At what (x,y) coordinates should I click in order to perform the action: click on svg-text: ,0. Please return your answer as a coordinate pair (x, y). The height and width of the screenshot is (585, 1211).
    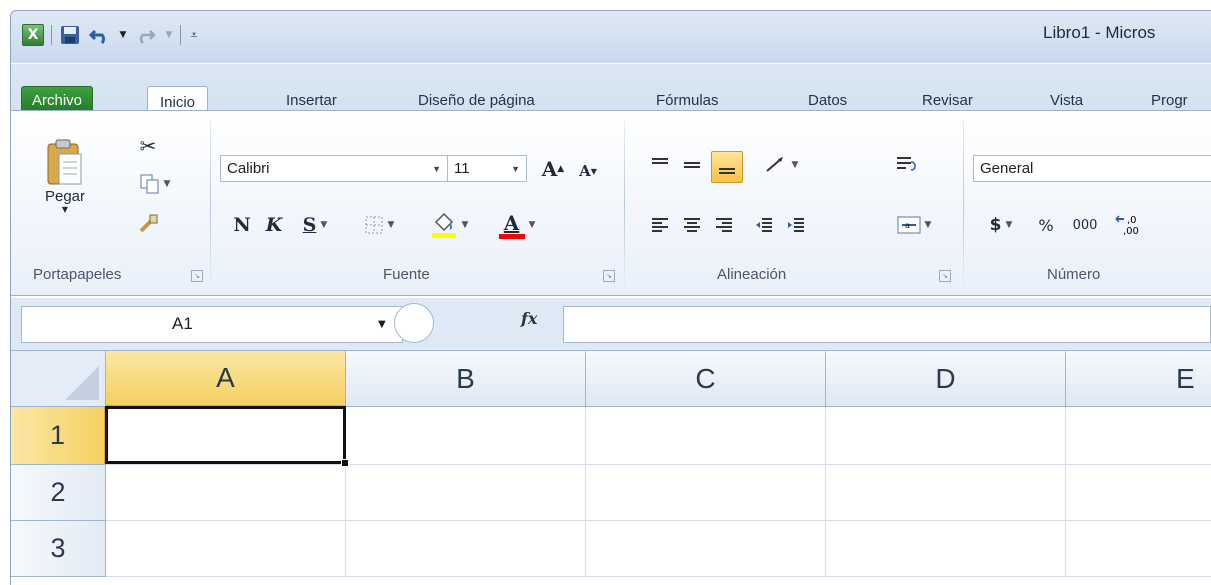
    Looking at the image, I should click on (1132, 220).